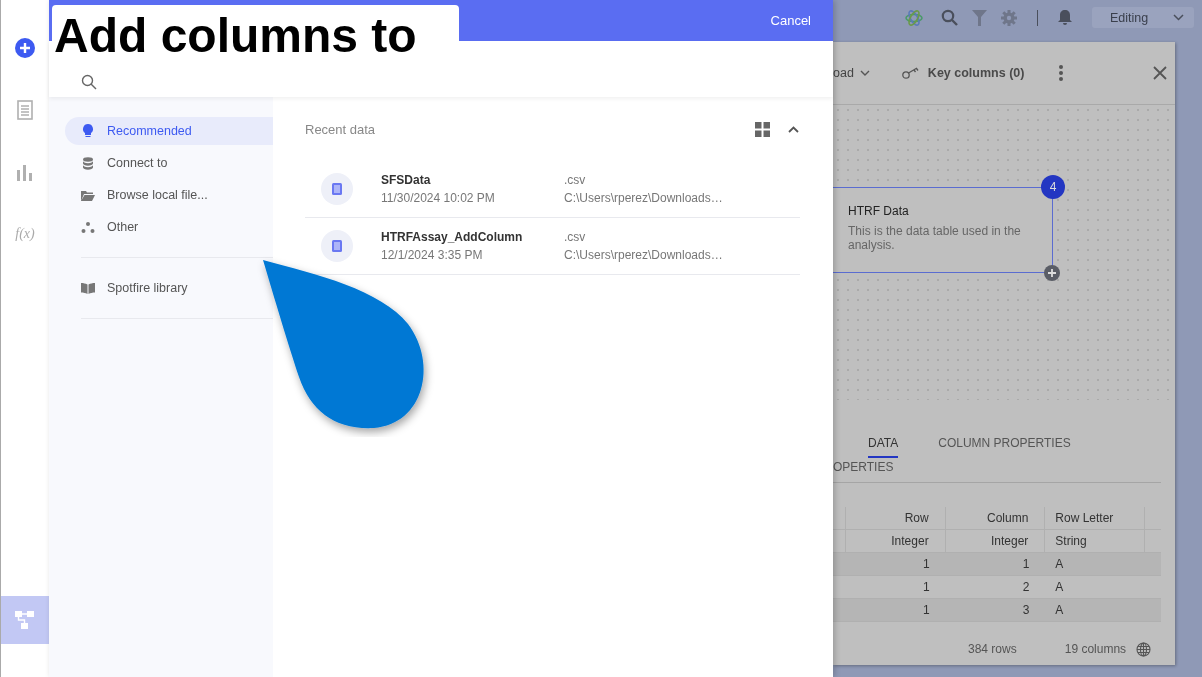 The height and width of the screenshot is (677, 1202). What do you see at coordinates (169, 131) in the screenshot?
I see `nav-item: Recommended` at bounding box center [169, 131].